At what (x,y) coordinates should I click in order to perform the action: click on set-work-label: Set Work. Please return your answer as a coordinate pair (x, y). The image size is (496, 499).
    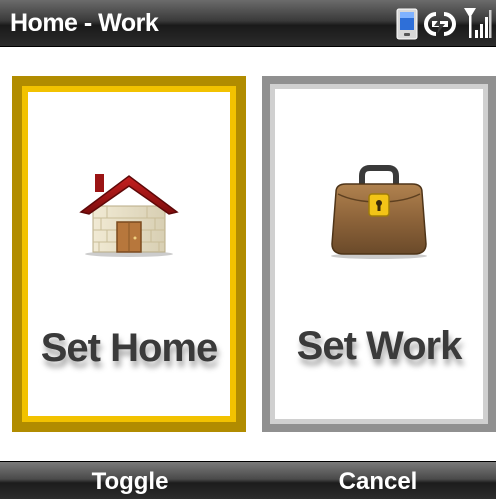
    Looking at the image, I should click on (379, 346).